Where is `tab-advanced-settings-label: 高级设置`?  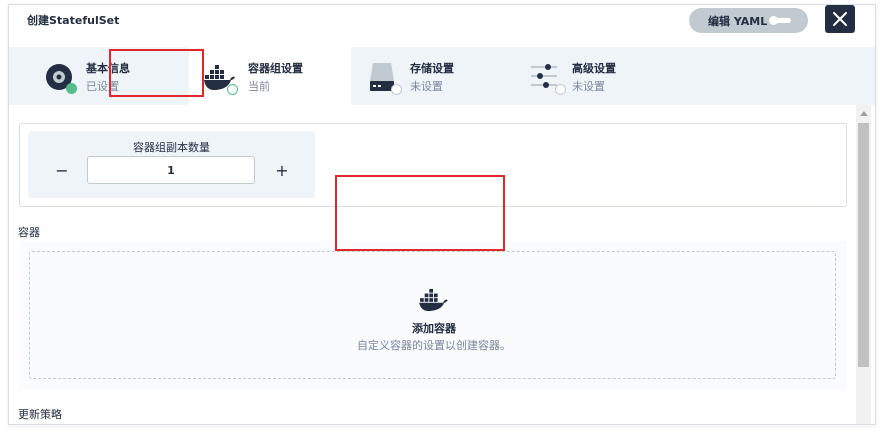
tab-advanced-settings-label: 高级设置 is located at coordinates (594, 68).